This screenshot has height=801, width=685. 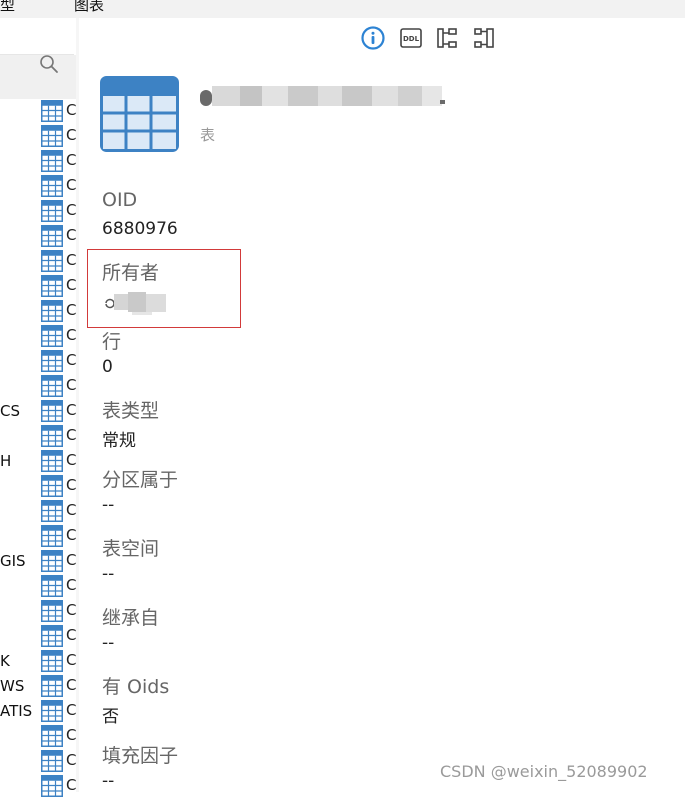 I want to click on property-label: 填充因子, so click(x=140, y=756).